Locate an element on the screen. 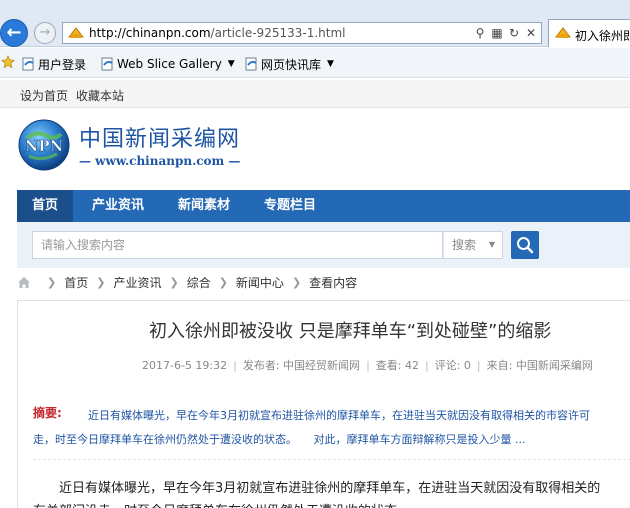 The width and height of the screenshot is (630, 508). breadcrumb-item: 首页 is located at coordinates (76, 282).